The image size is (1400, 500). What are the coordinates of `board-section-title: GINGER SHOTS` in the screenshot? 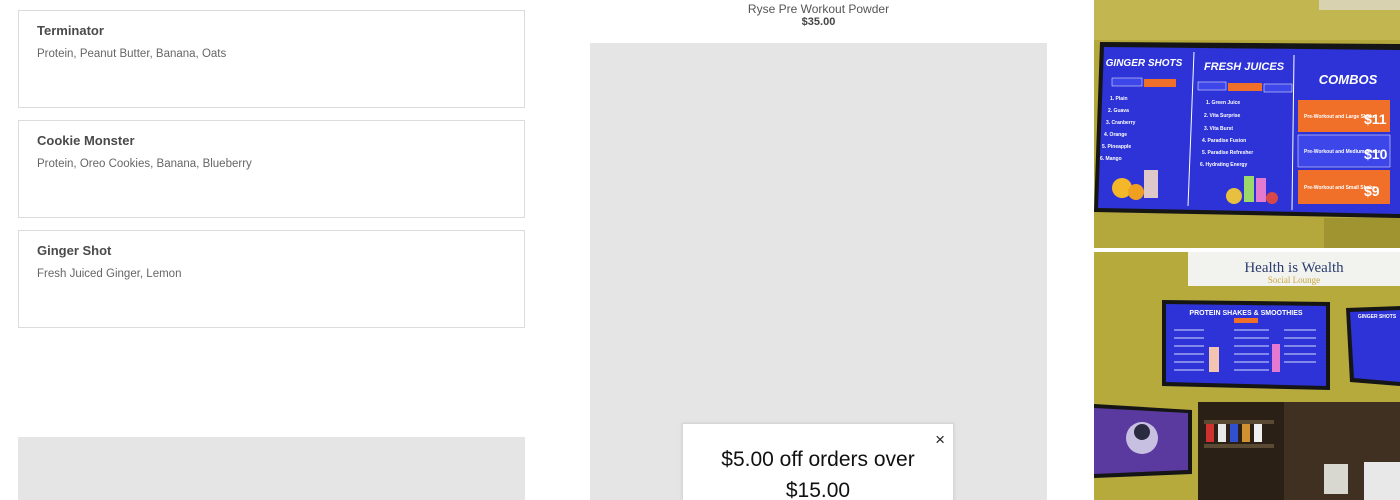 It's located at (1144, 63).